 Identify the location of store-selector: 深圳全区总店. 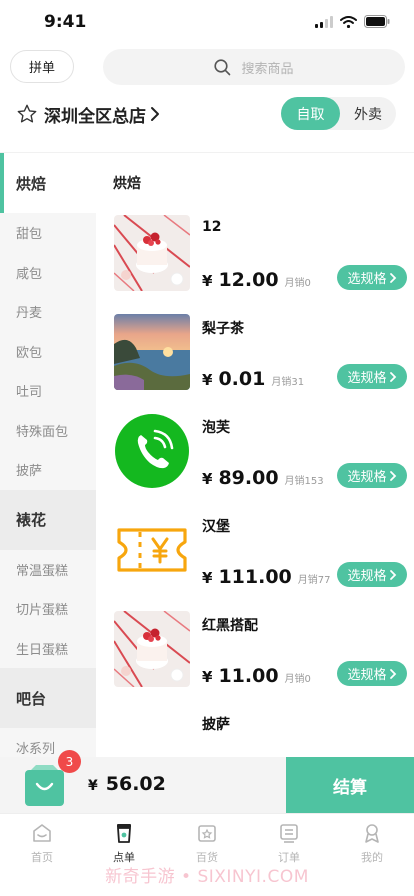
(88, 114).